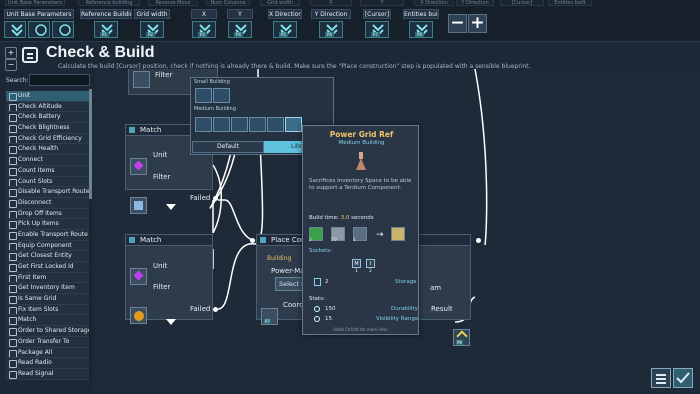  I want to click on sidebar-item: Fix Item Slots, so click(48, 310).